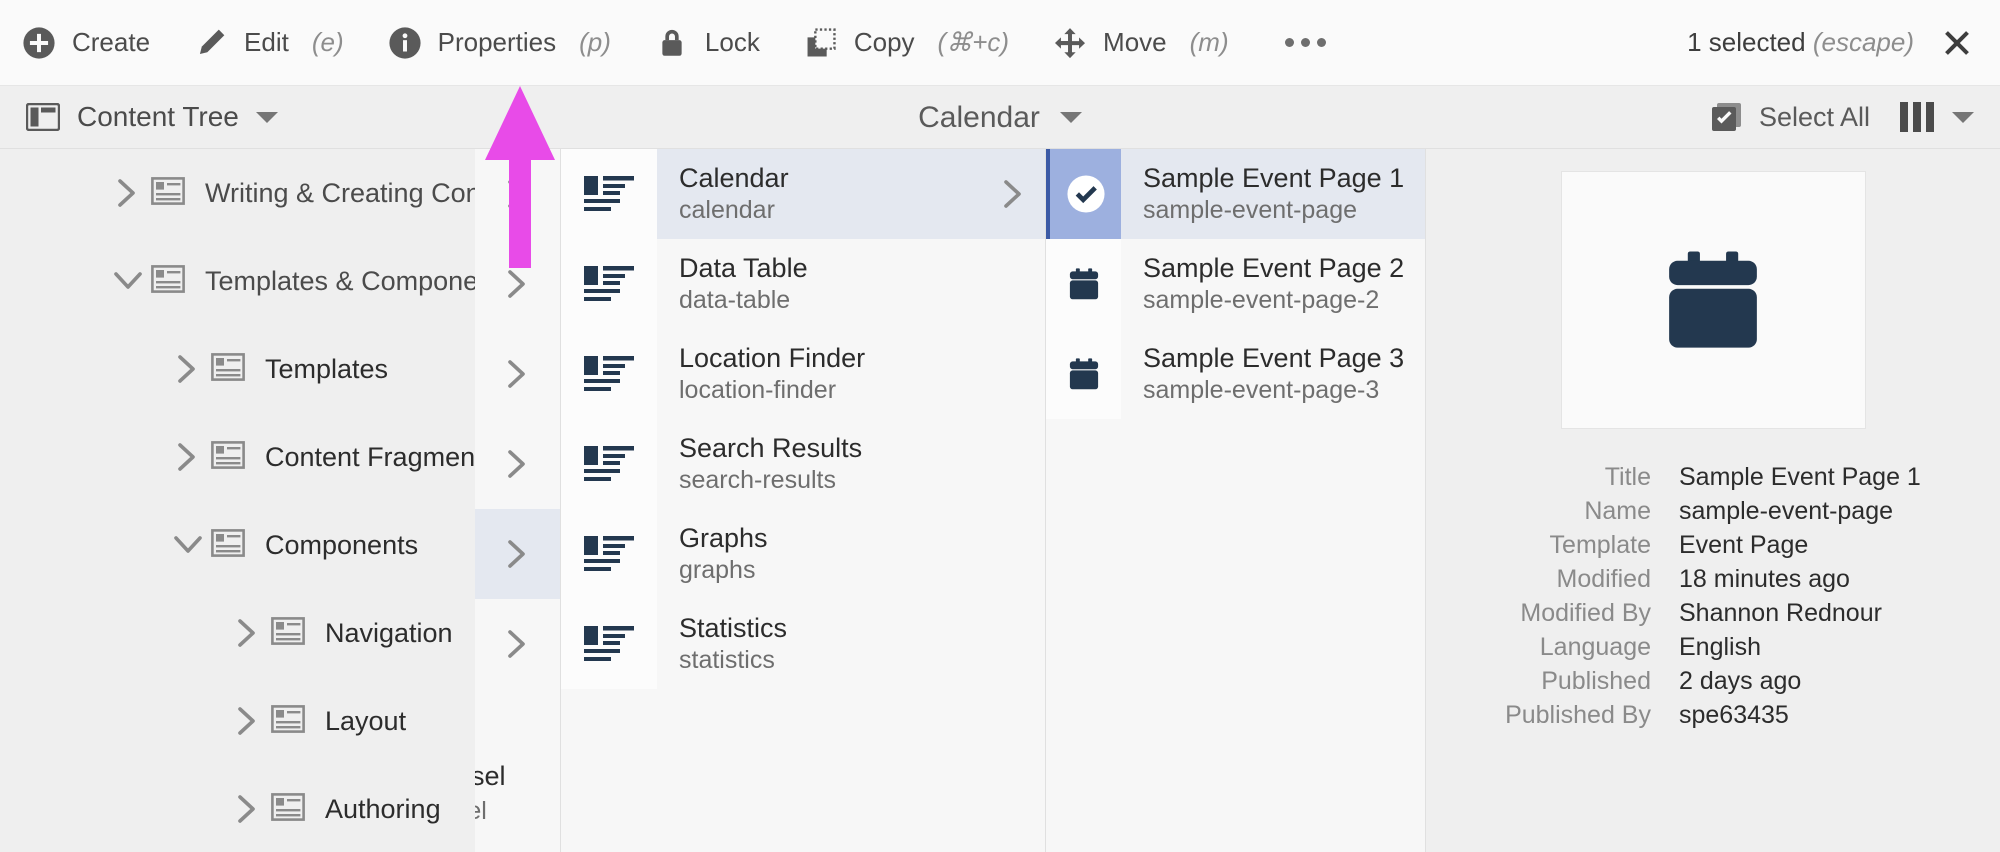 The image size is (2000, 852). Describe the element at coordinates (1709, 545) in the screenshot. I see `metadata-row: Template Event Page` at that location.